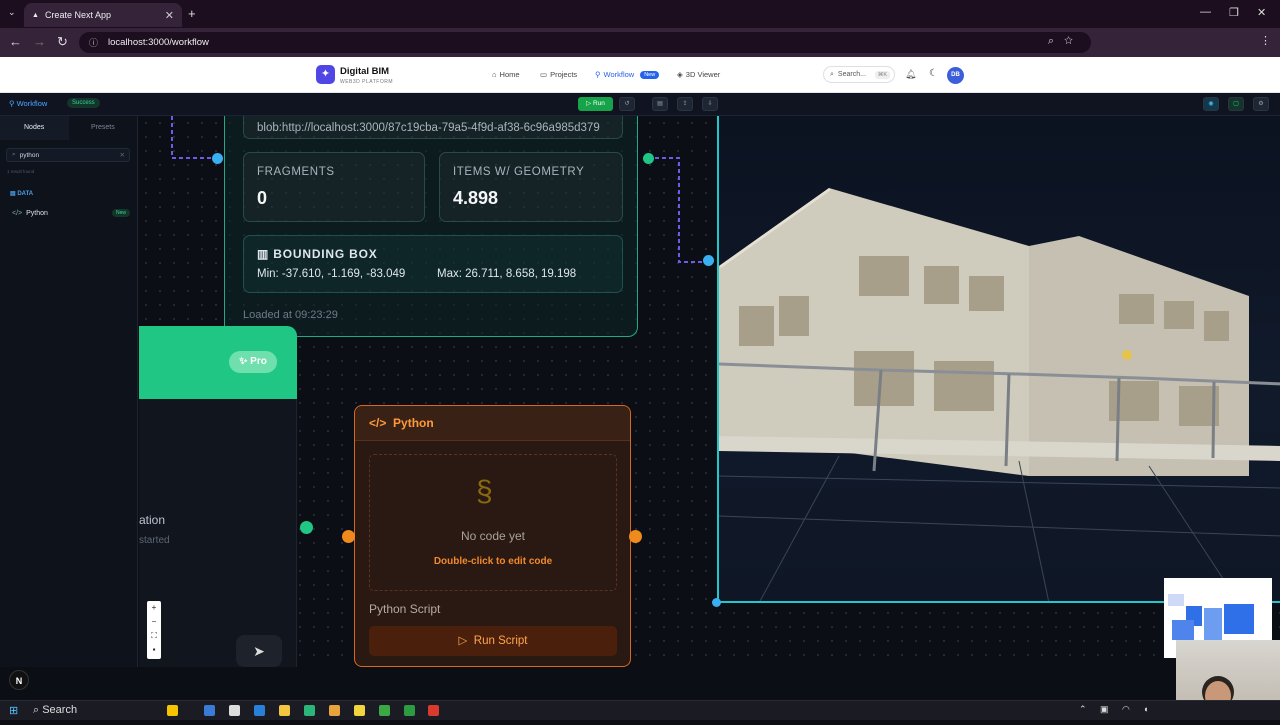 The height and width of the screenshot is (725, 1280). I want to click on tab-presets: Presets, so click(103, 128).